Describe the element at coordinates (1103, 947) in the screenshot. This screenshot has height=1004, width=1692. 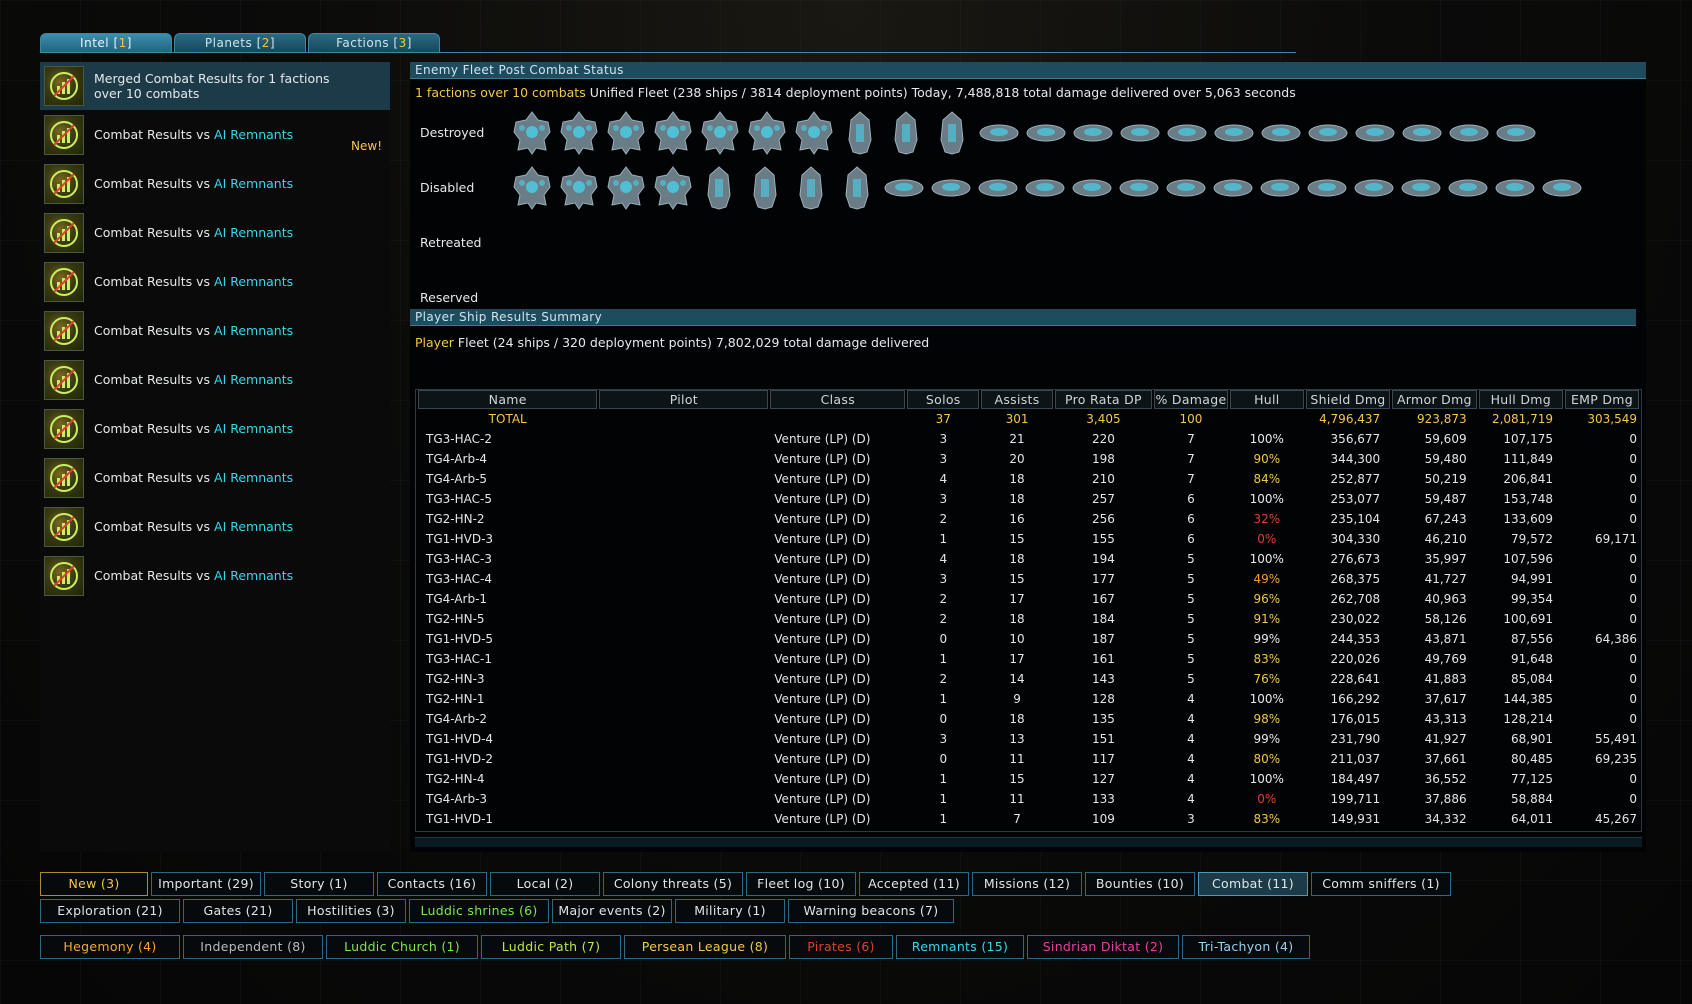
I see `filter-button-sindrian-diktat: Sindrian Diktat (2)` at that location.